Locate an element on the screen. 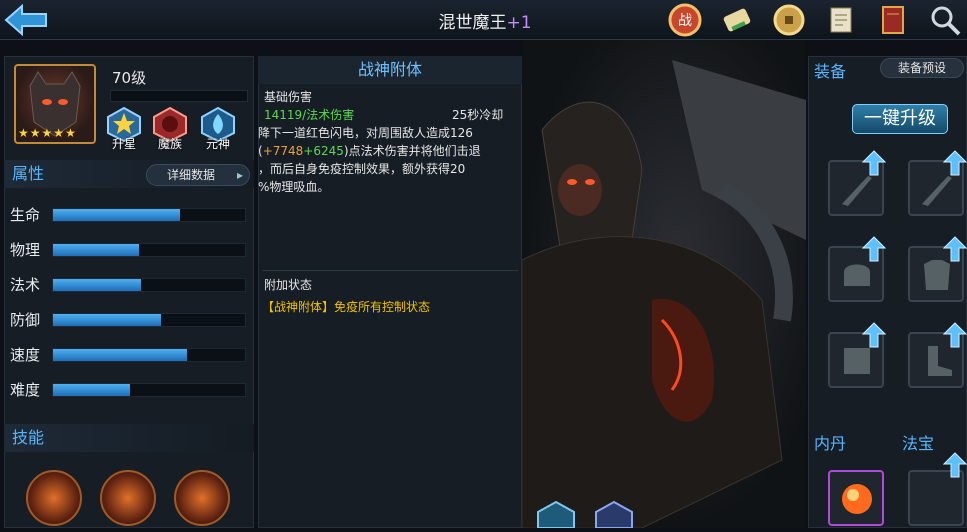  attribute-label: 难度 is located at coordinates (25, 390).